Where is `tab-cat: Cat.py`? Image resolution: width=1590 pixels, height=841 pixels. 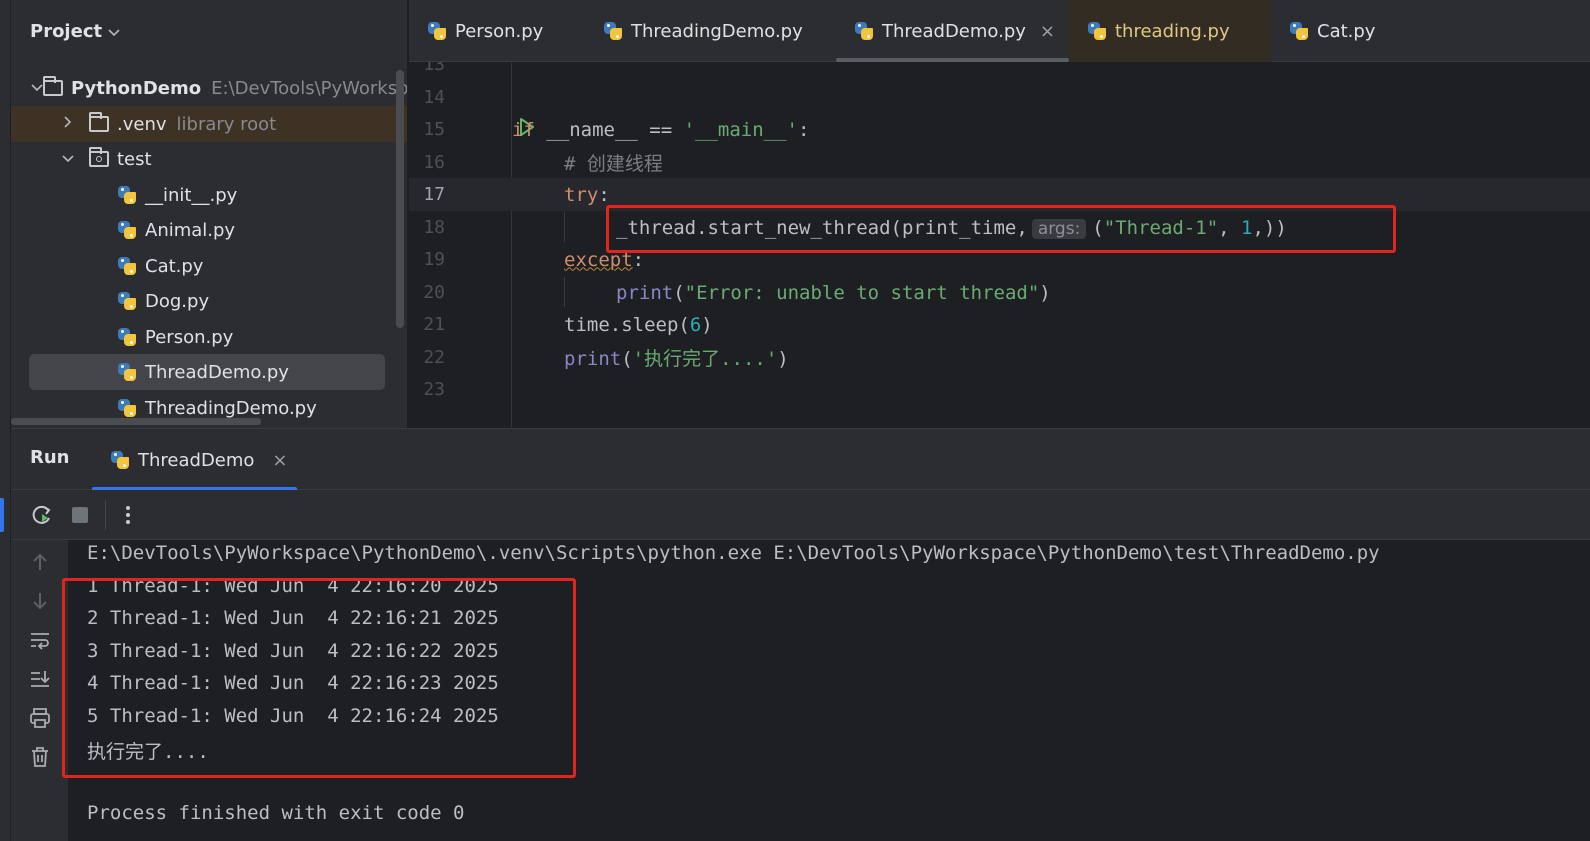 tab-cat: Cat.py is located at coordinates (1351, 31).